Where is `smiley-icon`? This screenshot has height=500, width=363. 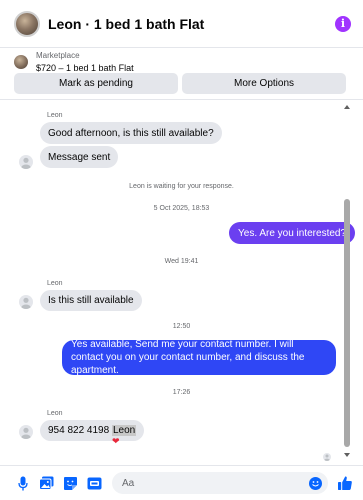
smiley-icon is located at coordinates (315, 483).